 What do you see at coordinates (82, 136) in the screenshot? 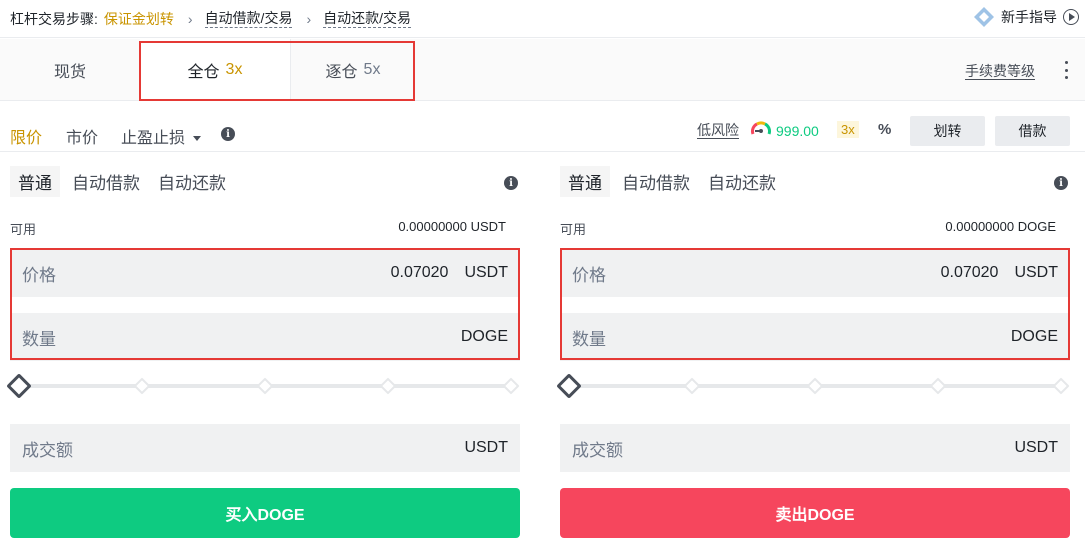
I see `order-type-market: 市价` at bounding box center [82, 136].